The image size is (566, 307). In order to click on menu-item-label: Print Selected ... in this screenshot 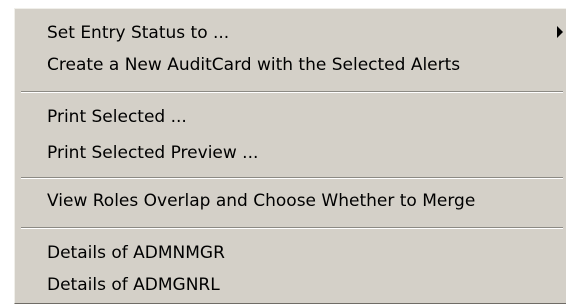, I will do `click(117, 117)`.